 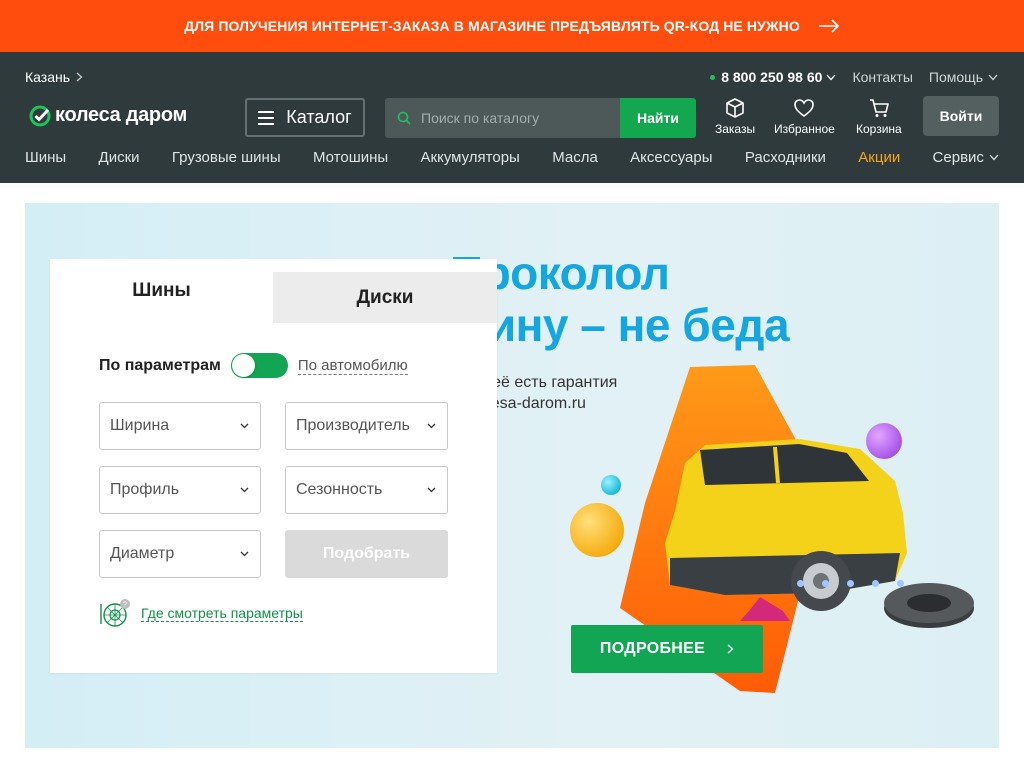 What do you see at coordinates (882, 77) in the screenshot?
I see `contacts-link: Контакты` at bounding box center [882, 77].